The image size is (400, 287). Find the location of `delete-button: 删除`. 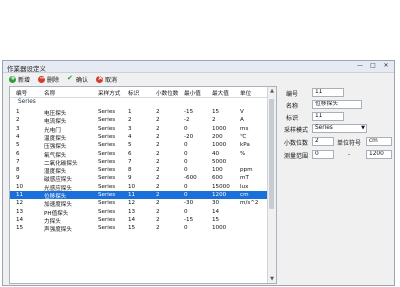

delete-button: 删除 is located at coordinates (48, 79).